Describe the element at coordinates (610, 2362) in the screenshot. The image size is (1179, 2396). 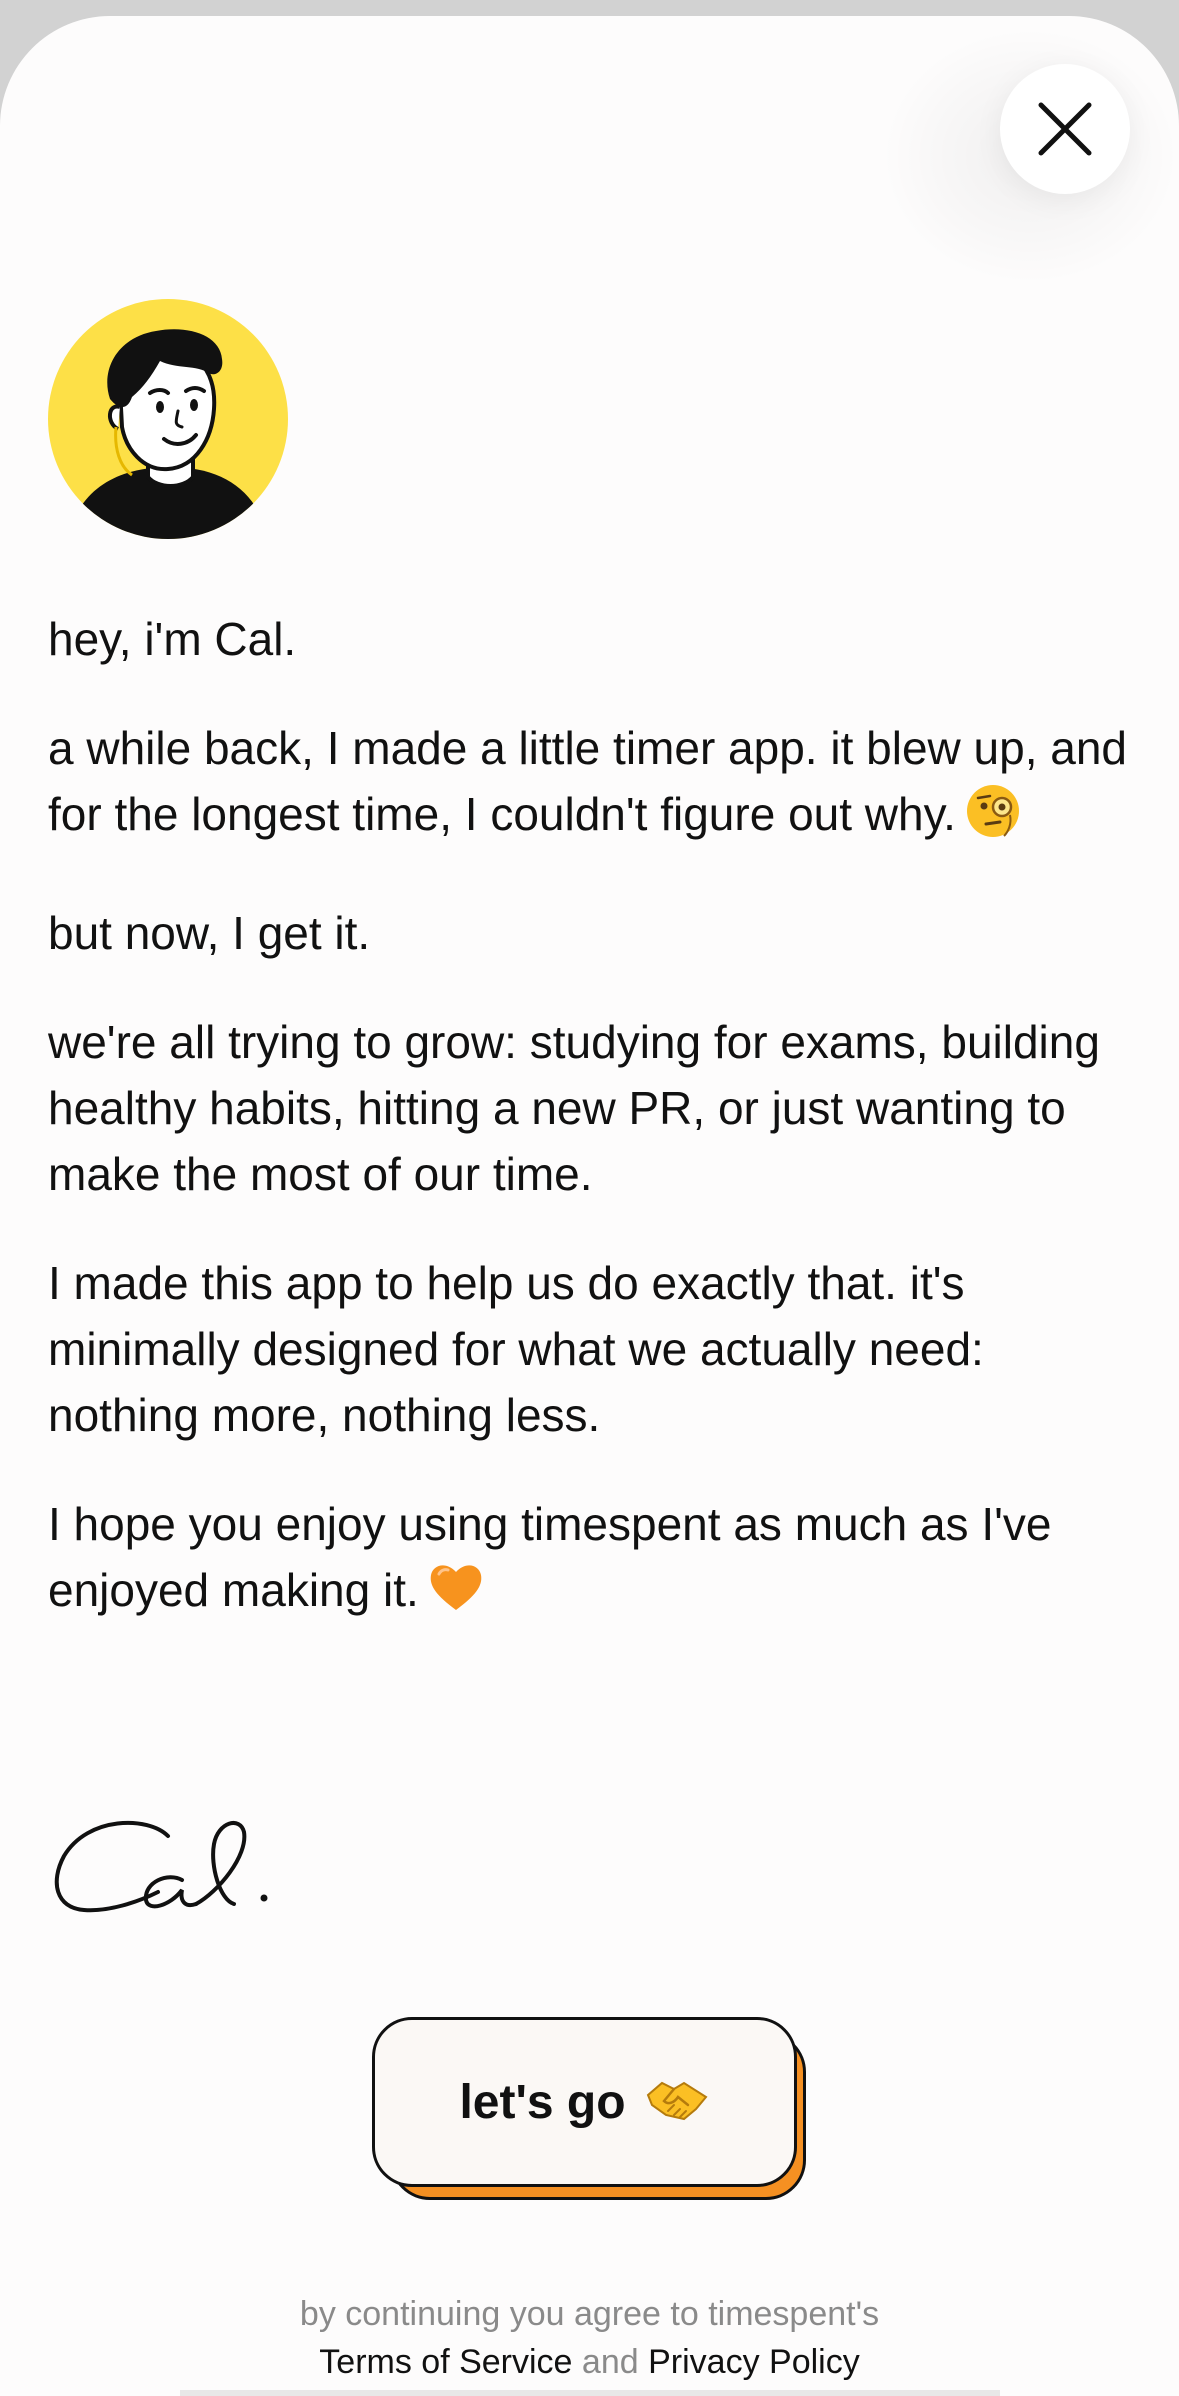
I see `legal-conjunction: and` at that location.